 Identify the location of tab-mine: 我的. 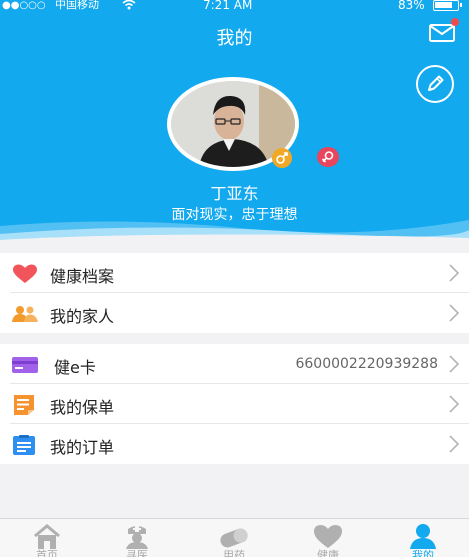
(422, 538).